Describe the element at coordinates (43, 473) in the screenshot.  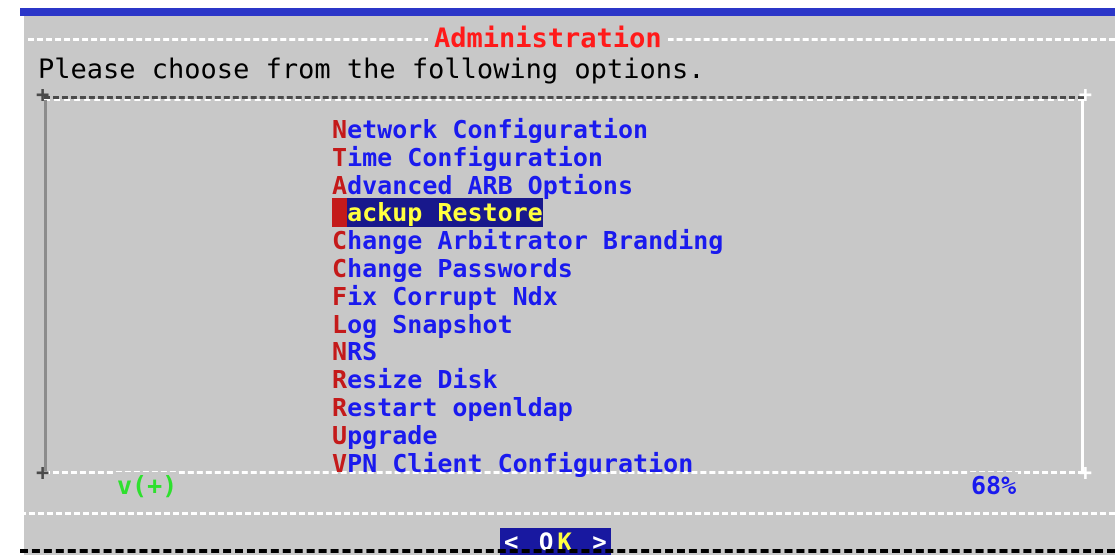
I see `frame-corner-bottom-left: +` at that location.